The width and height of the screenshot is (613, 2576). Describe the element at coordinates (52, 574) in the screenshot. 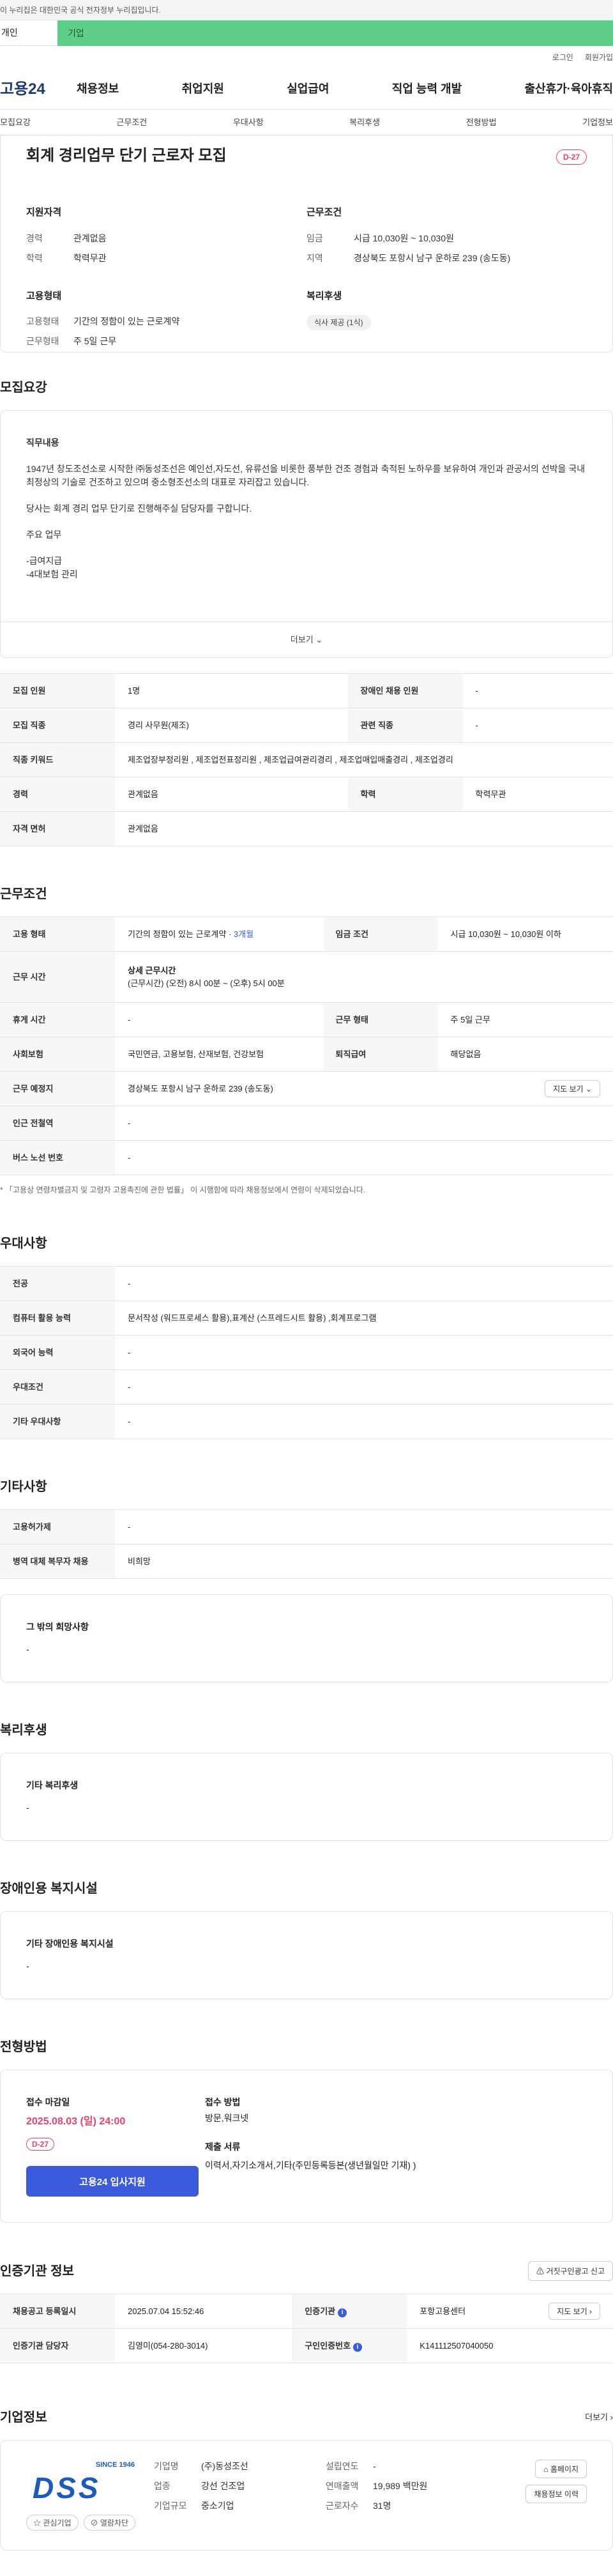

I see `desc-text: -4대보험 관리` at that location.